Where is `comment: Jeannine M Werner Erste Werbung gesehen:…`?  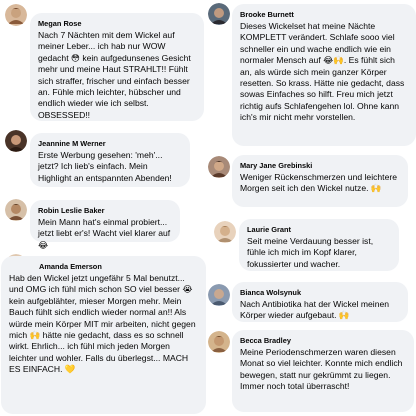
comment: Jeannine M Werner Erste Werbung gesehen:… is located at coordinates (103, 155).